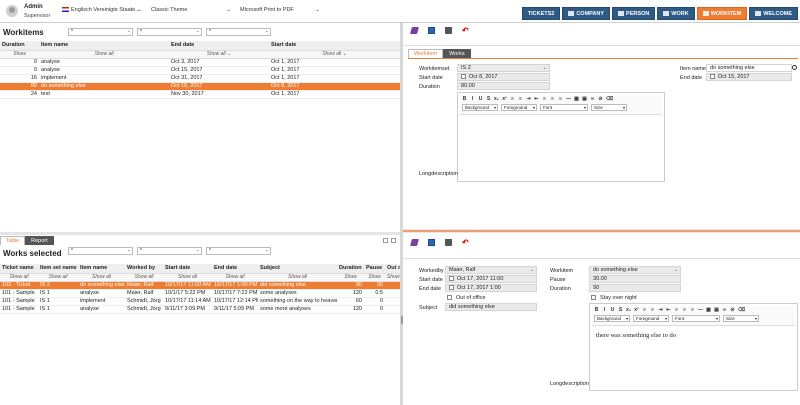  What do you see at coordinates (722, 13) in the screenshot?
I see `nav-workitem-button: WORKITEM` at bounding box center [722, 13].